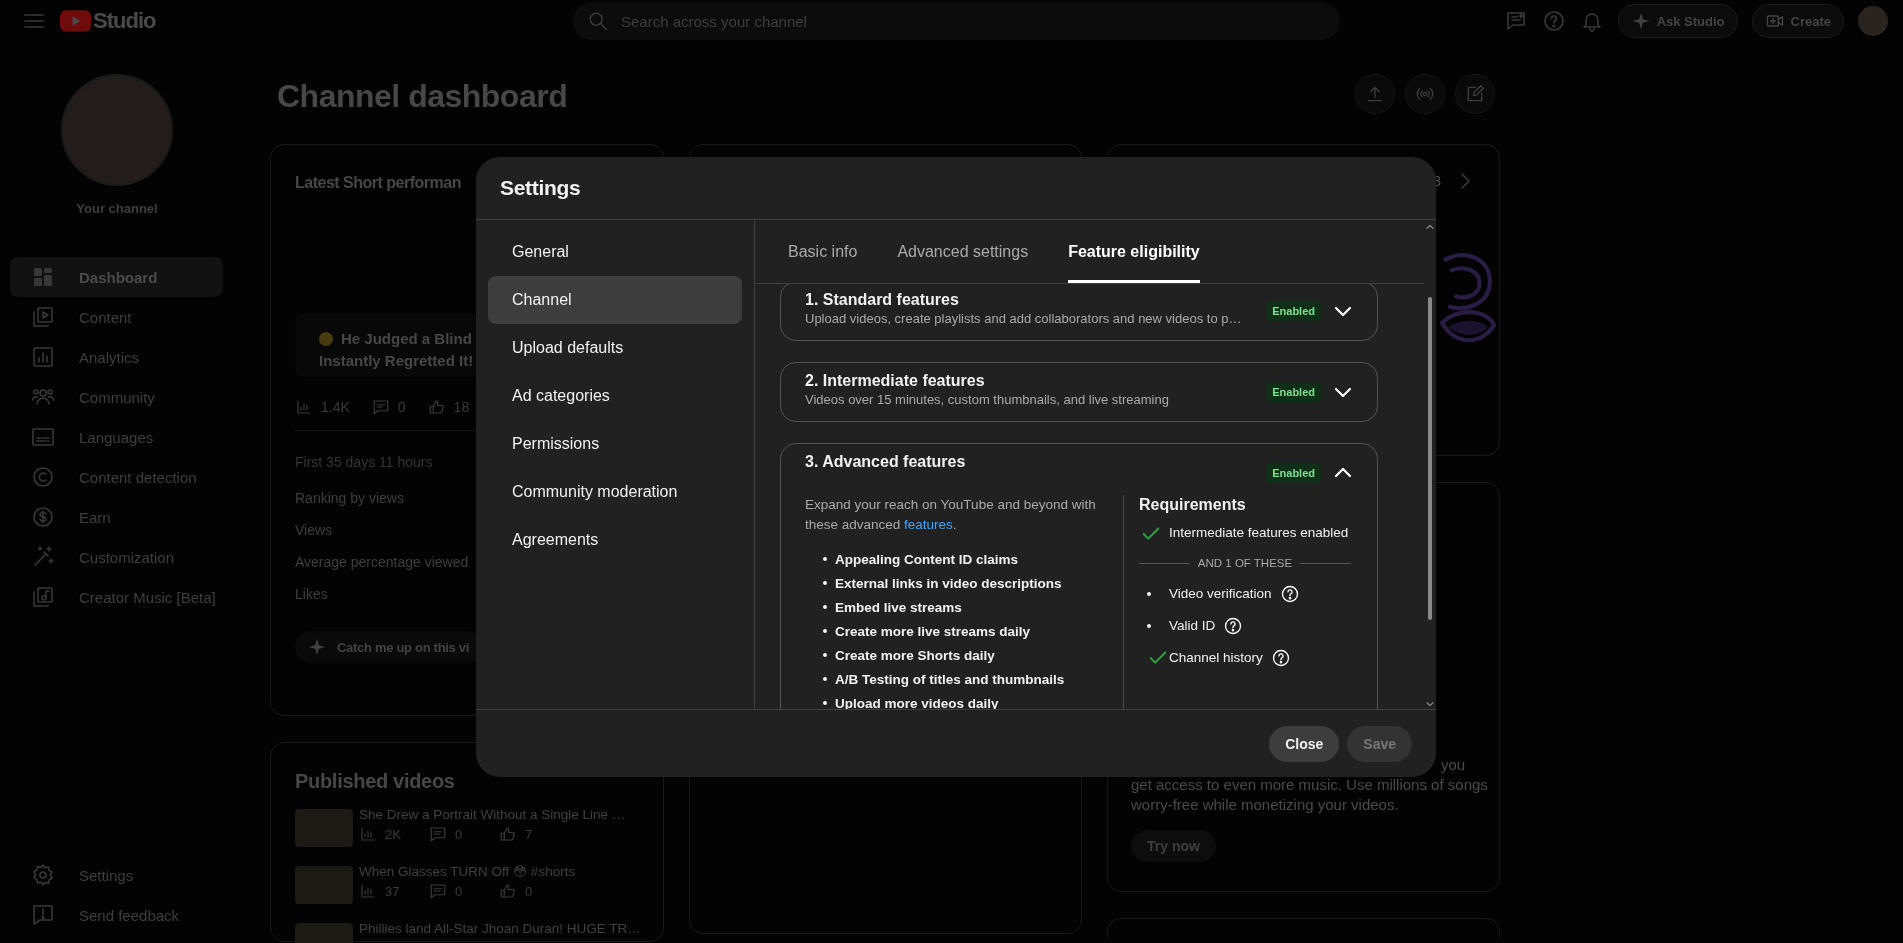 This screenshot has height=943, width=1903. I want to click on close-button: Close, so click(1304, 743).